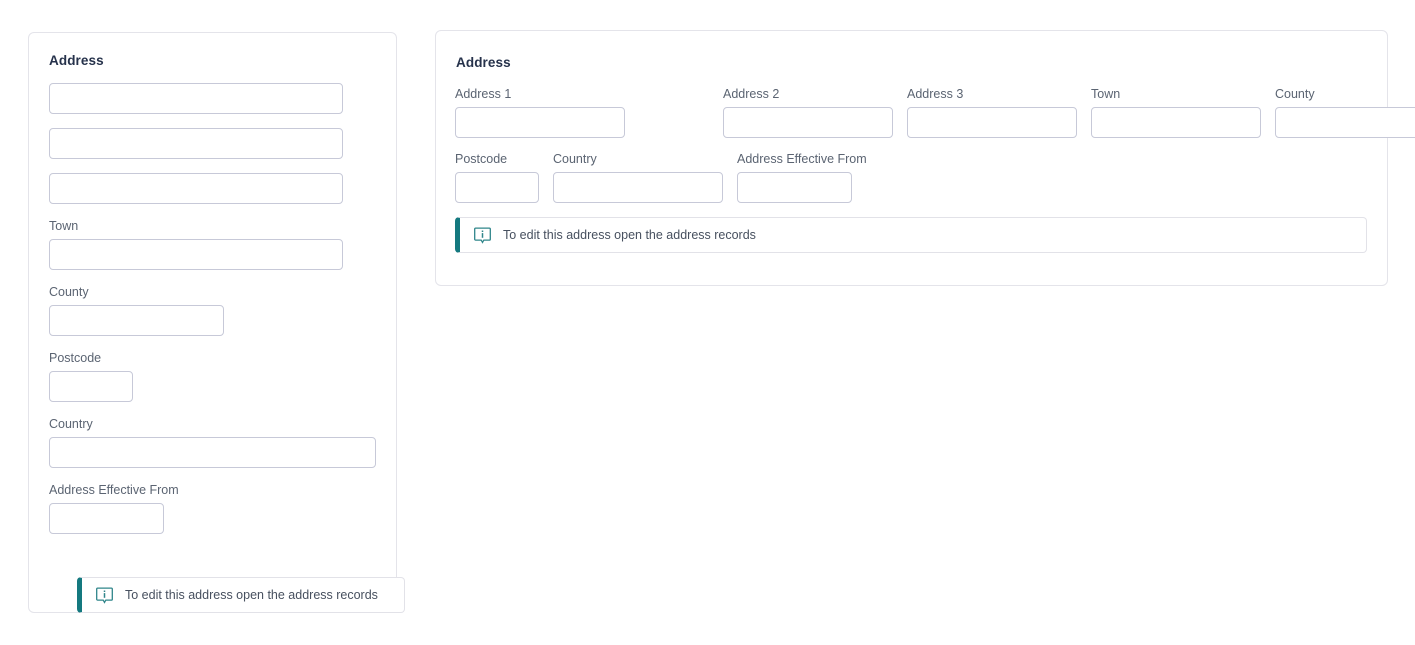 Image resolution: width=1415 pixels, height=645 pixels. What do you see at coordinates (935, 94) in the screenshot?
I see `address-line-3-label: Address 3` at bounding box center [935, 94].